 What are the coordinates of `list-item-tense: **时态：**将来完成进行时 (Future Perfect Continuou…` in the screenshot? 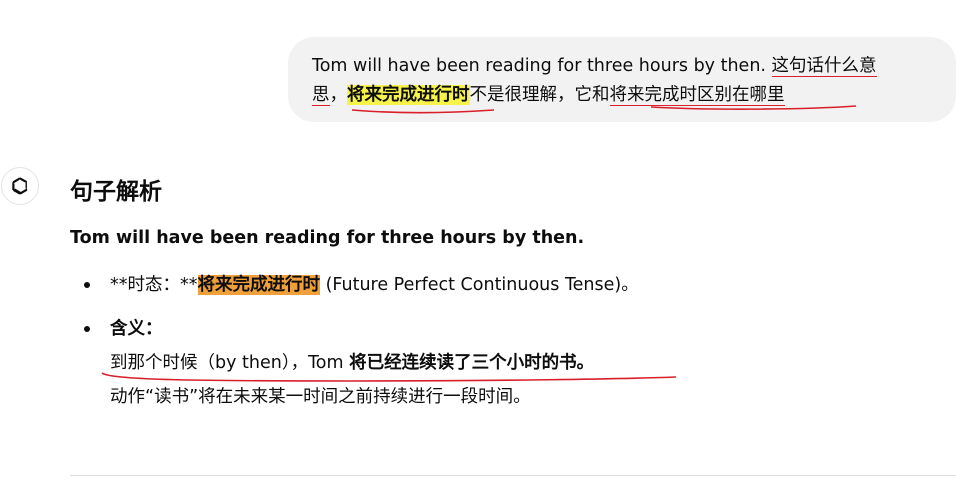 It's located at (354, 285).